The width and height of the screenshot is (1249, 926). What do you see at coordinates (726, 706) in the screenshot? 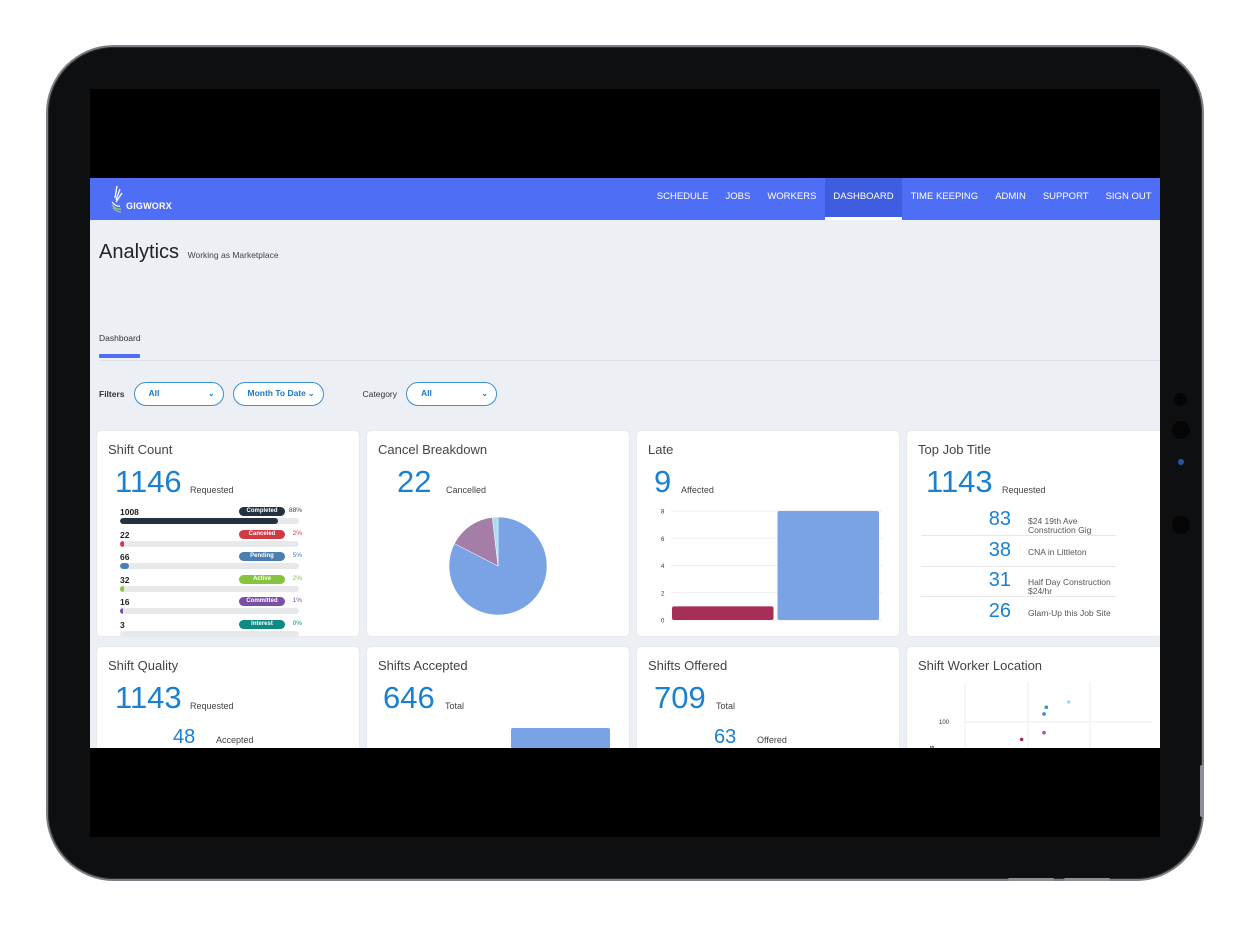
I see `shifts-offered-label: Total` at bounding box center [726, 706].